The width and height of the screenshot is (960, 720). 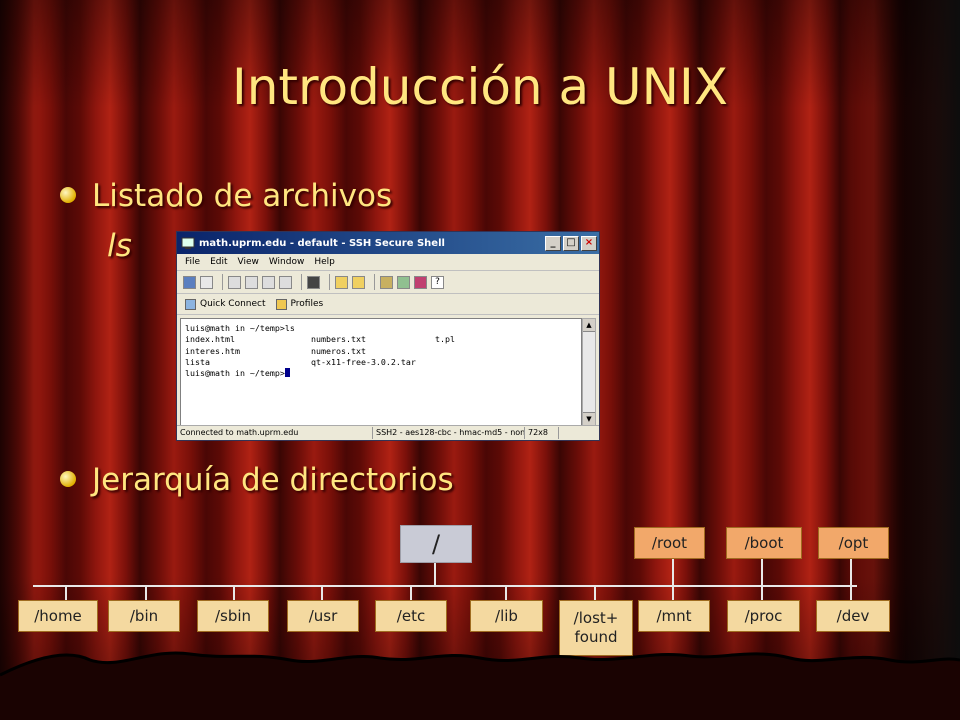 I want to click on ssh-app-icon, so click(x=188, y=243).